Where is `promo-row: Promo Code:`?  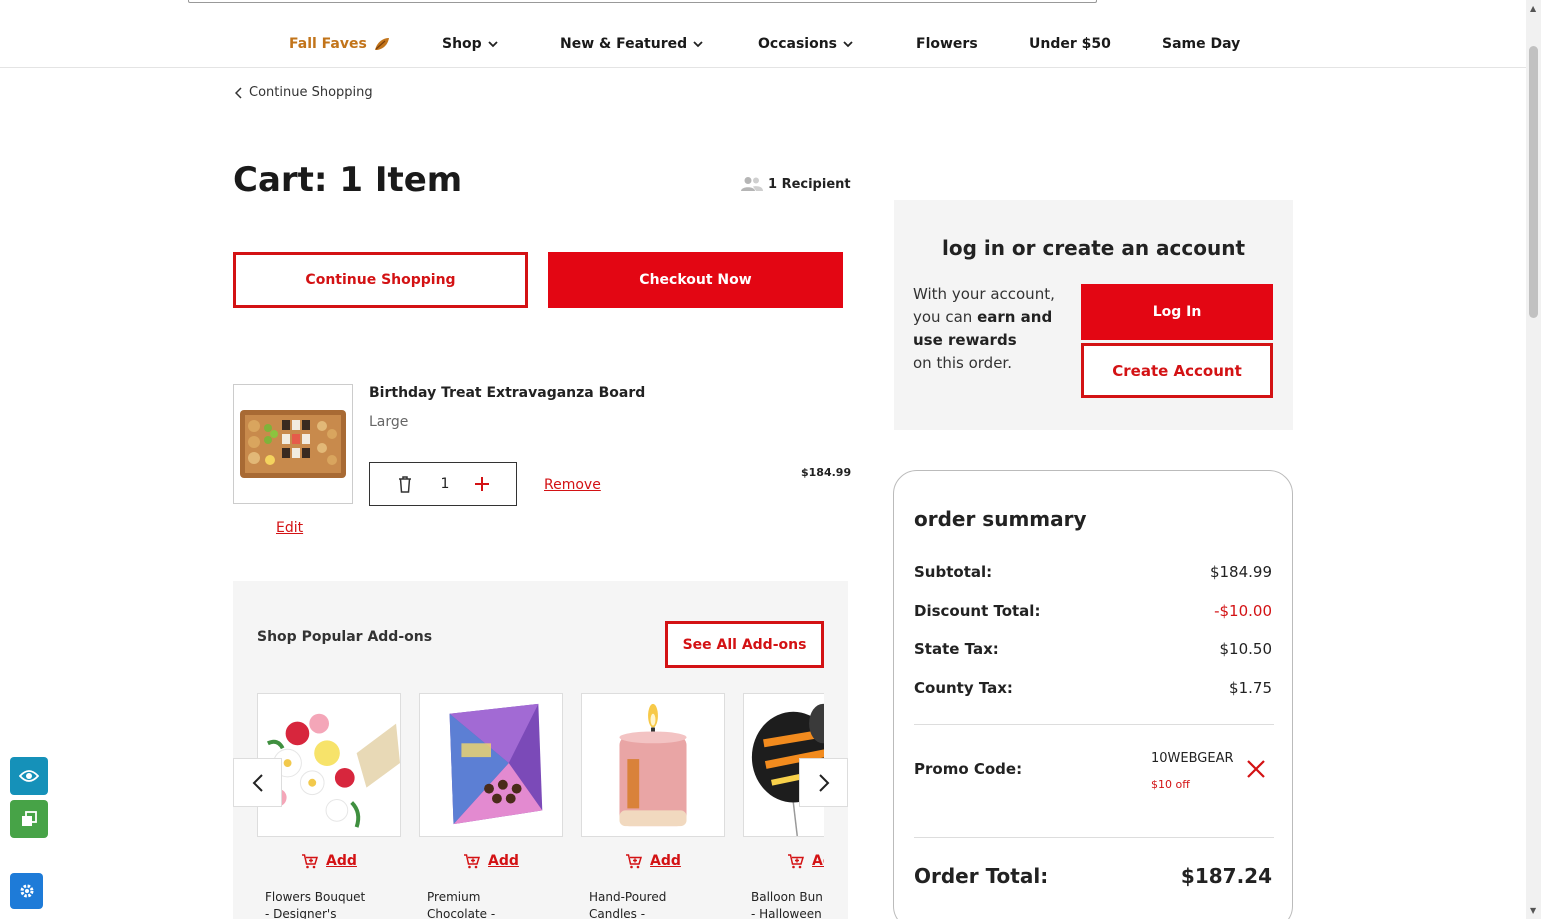
promo-row: Promo Code: is located at coordinates (968, 769).